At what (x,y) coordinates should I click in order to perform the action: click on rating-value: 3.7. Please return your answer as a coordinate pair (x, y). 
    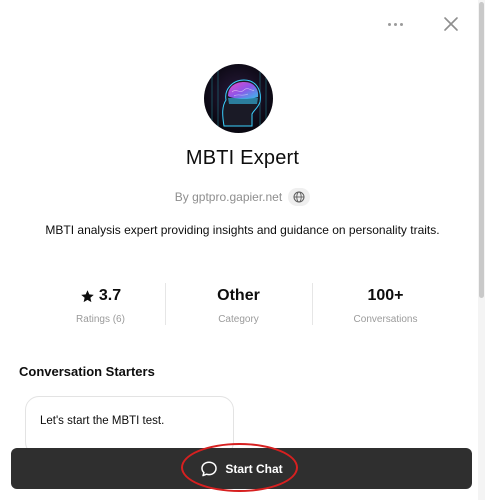
    Looking at the image, I should click on (110, 295).